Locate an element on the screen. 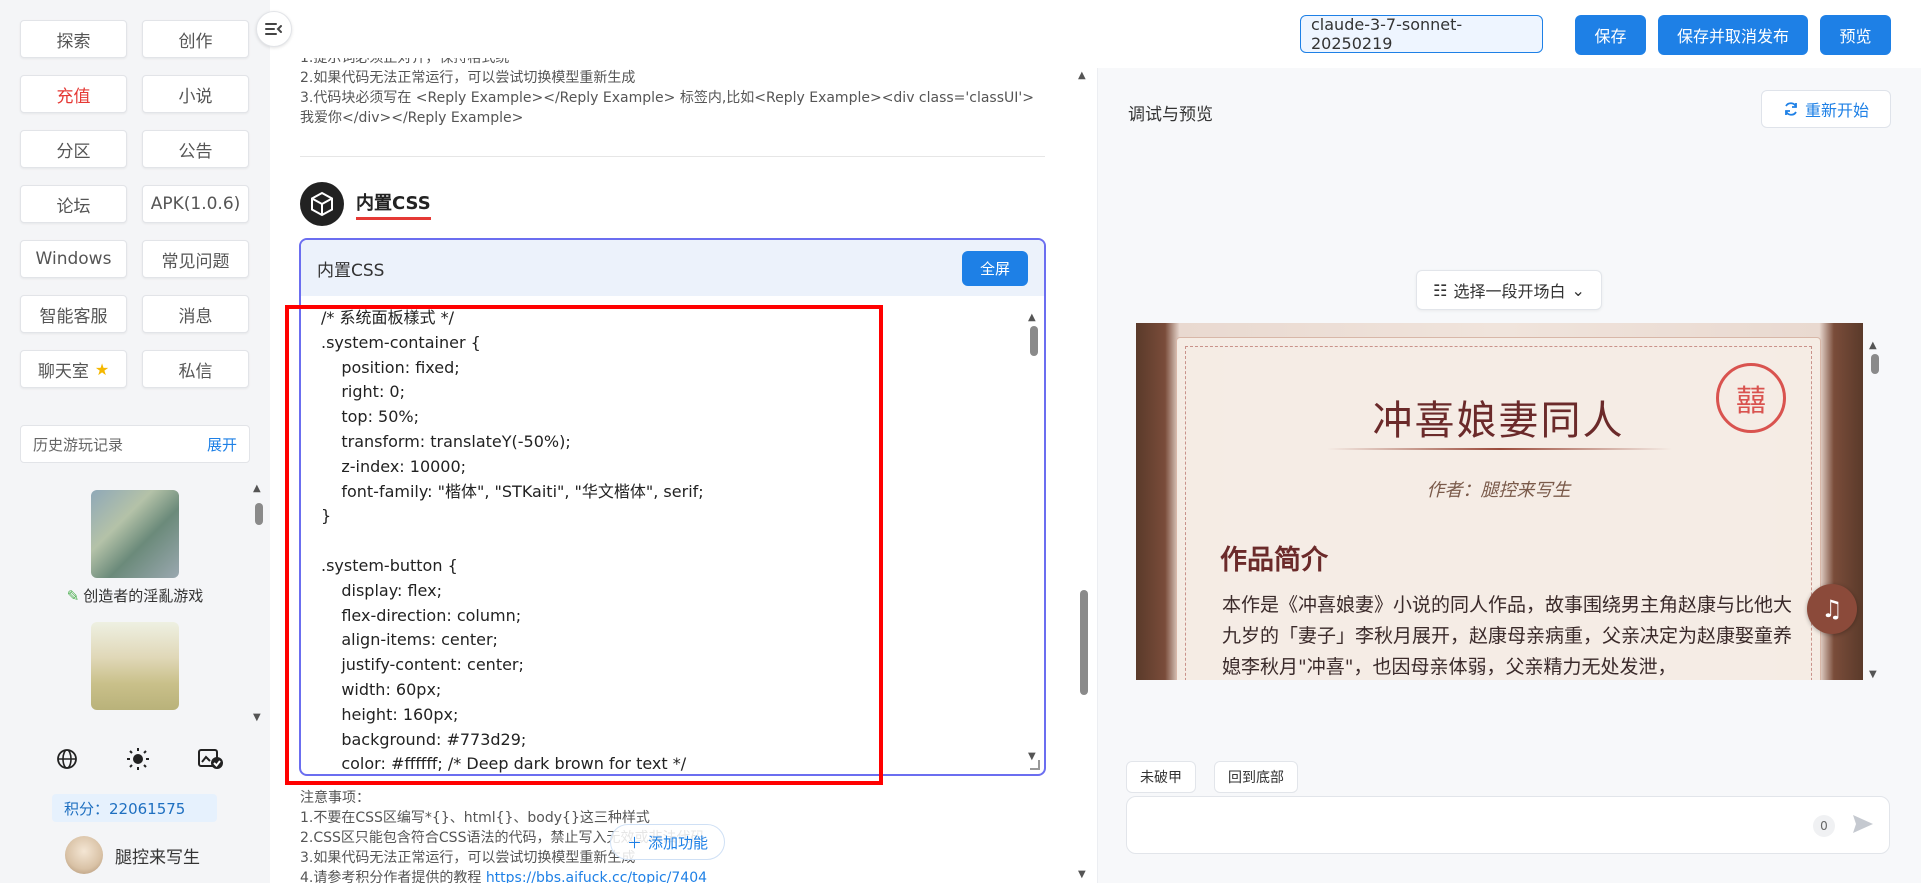 This screenshot has width=1921, height=883. user-profile: 腿控来写生 is located at coordinates (132, 855).